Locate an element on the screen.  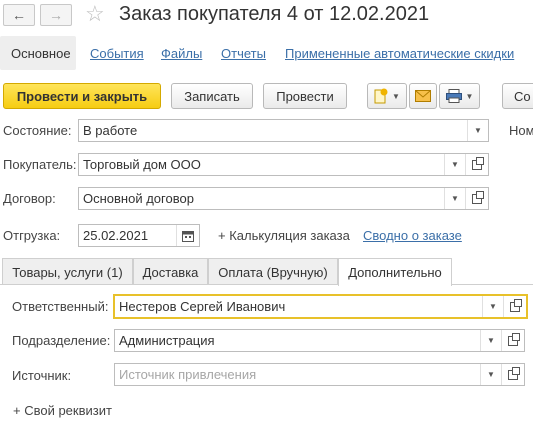
calendar-button is located at coordinates (187, 235).